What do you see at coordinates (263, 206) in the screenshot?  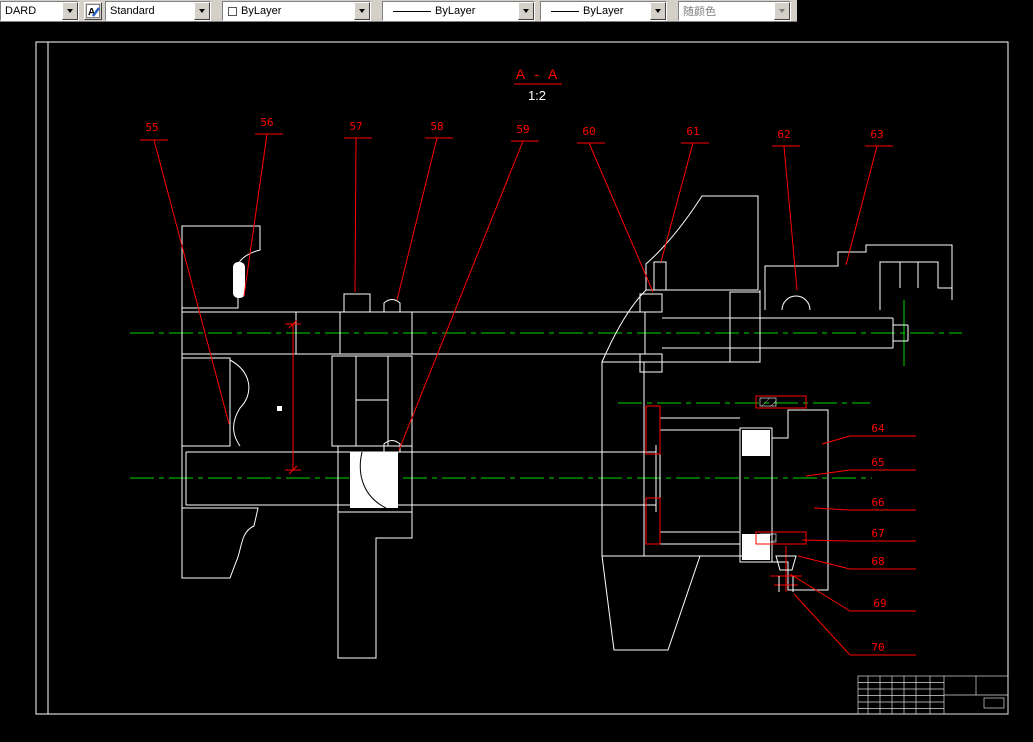 I see `callout-56: 56` at bounding box center [263, 206].